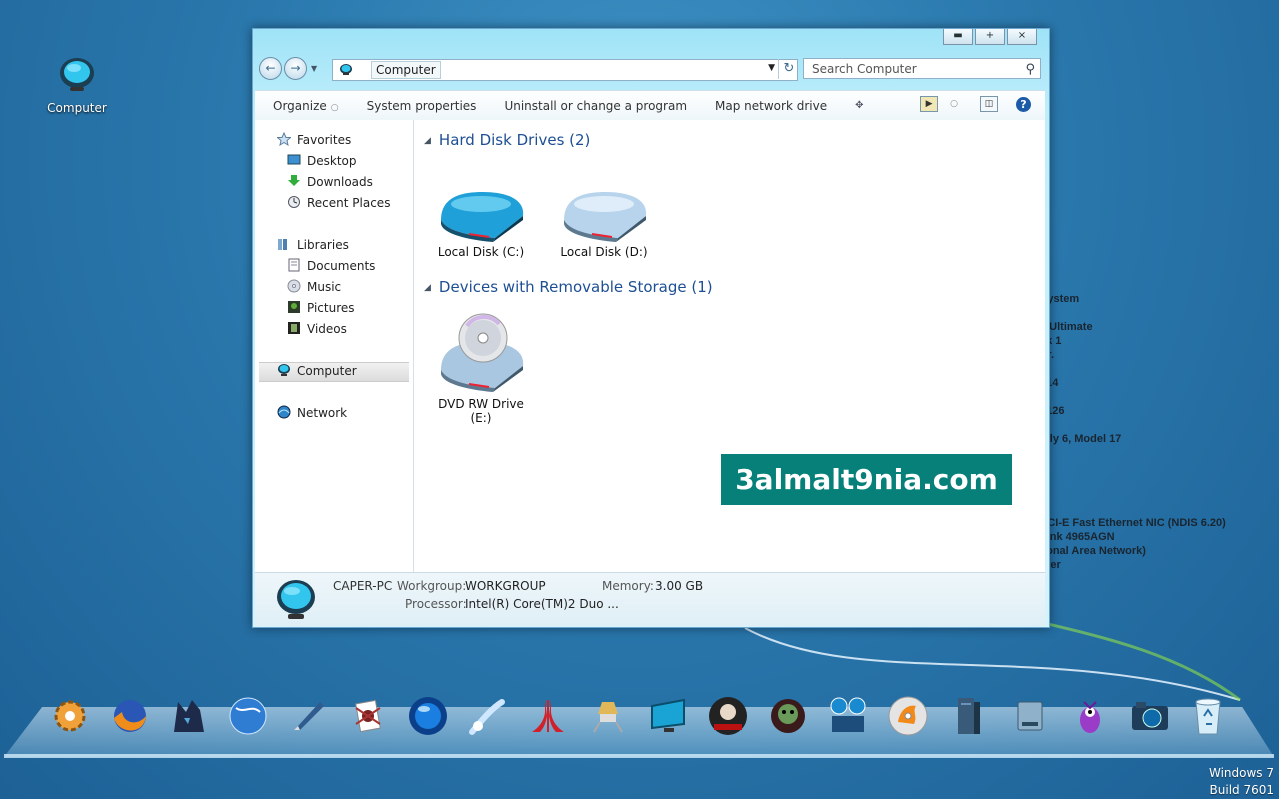  I want to click on nav-network-label: Network, so click(322, 413).